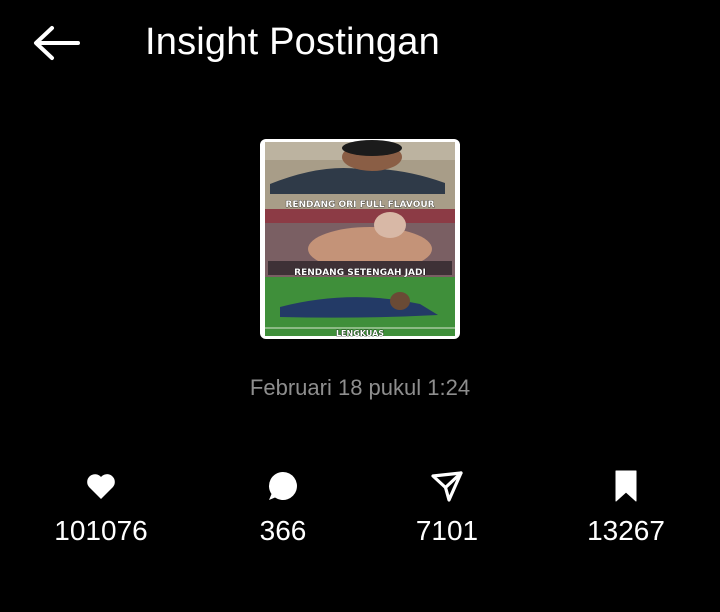  Describe the element at coordinates (447, 530) in the screenshot. I see `shares-count: 7101` at that location.